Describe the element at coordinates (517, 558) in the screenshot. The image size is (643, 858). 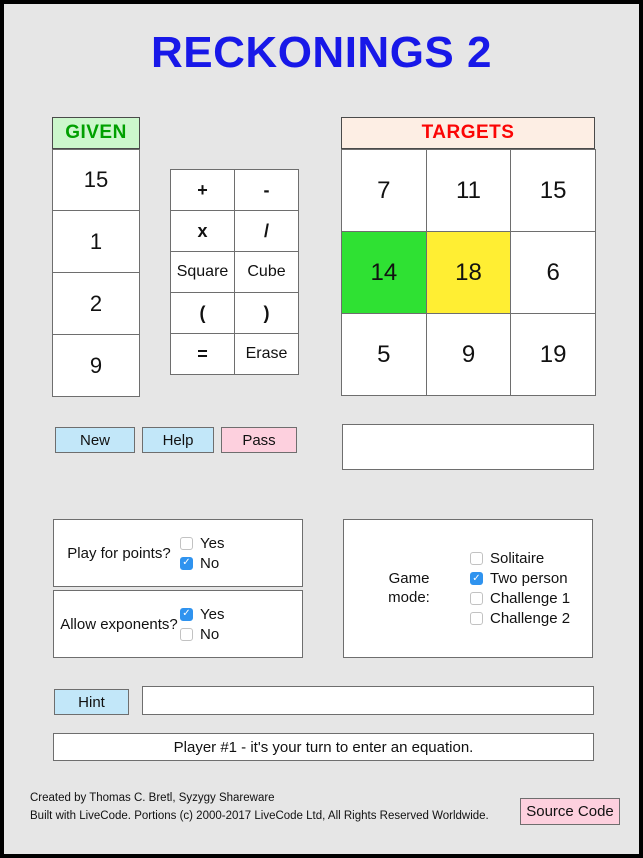
I see `choice-label: Solitaire` at that location.